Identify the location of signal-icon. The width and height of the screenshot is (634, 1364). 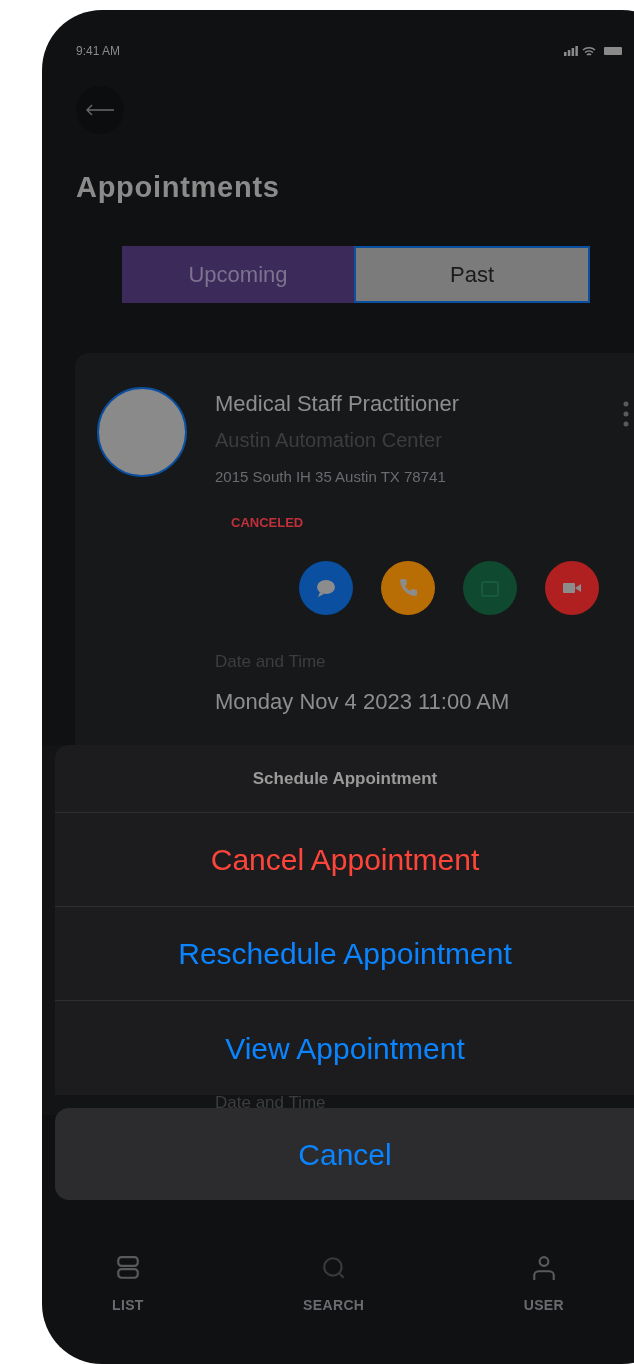
(571, 51).